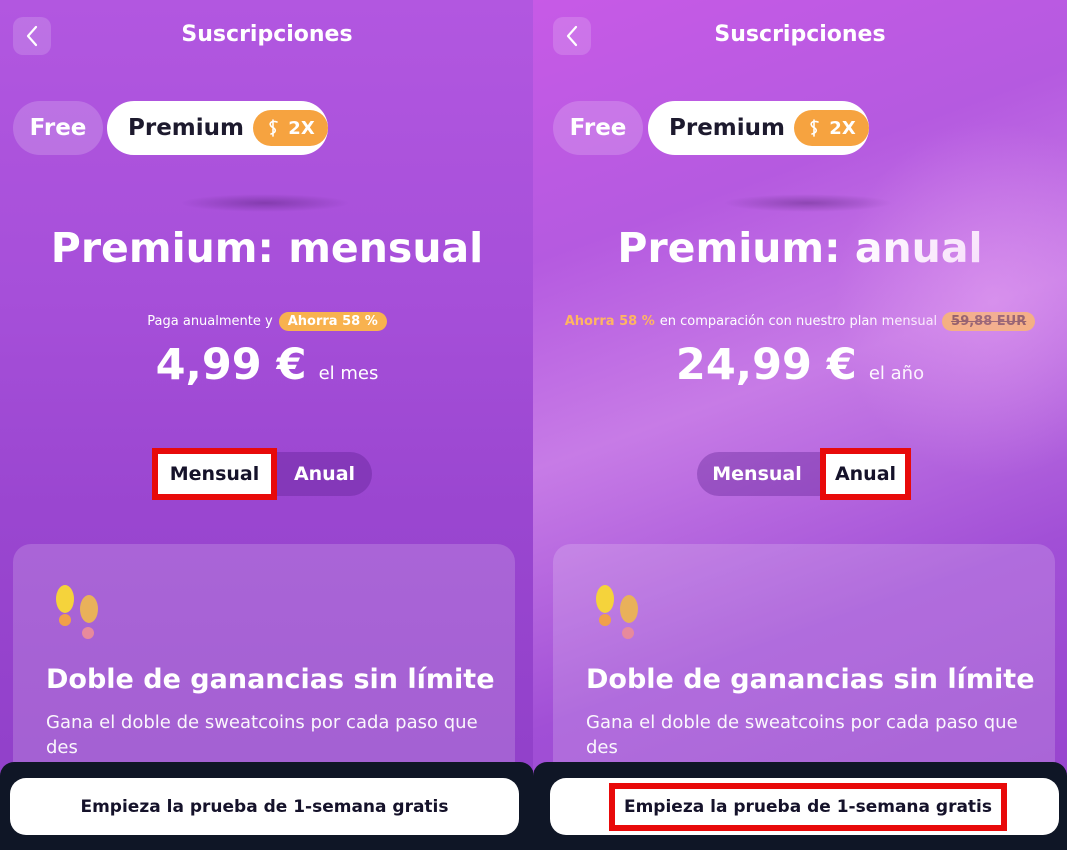 This screenshot has height=850, width=1067. I want to click on price-row: 24,99 € el año, so click(800, 365).